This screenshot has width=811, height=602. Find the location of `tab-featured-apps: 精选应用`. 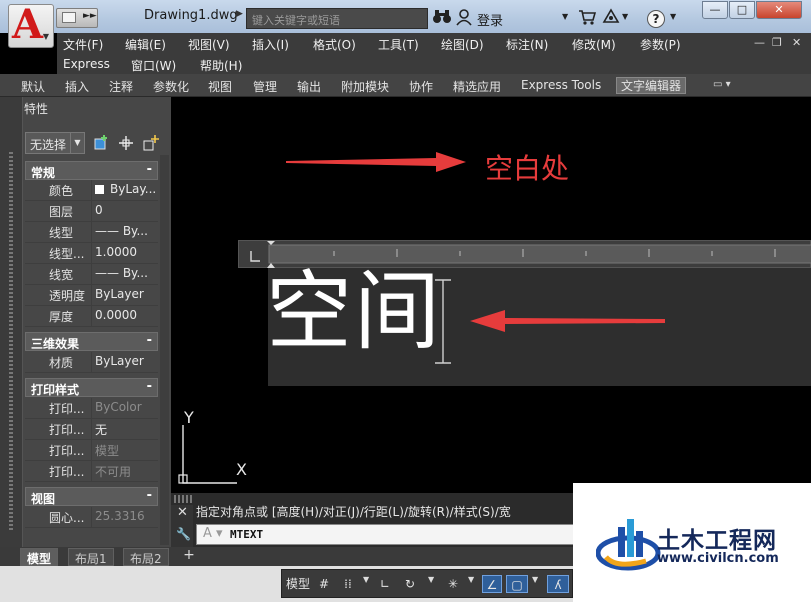

tab-featured-apps: 精选应用 is located at coordinates (477, 86).